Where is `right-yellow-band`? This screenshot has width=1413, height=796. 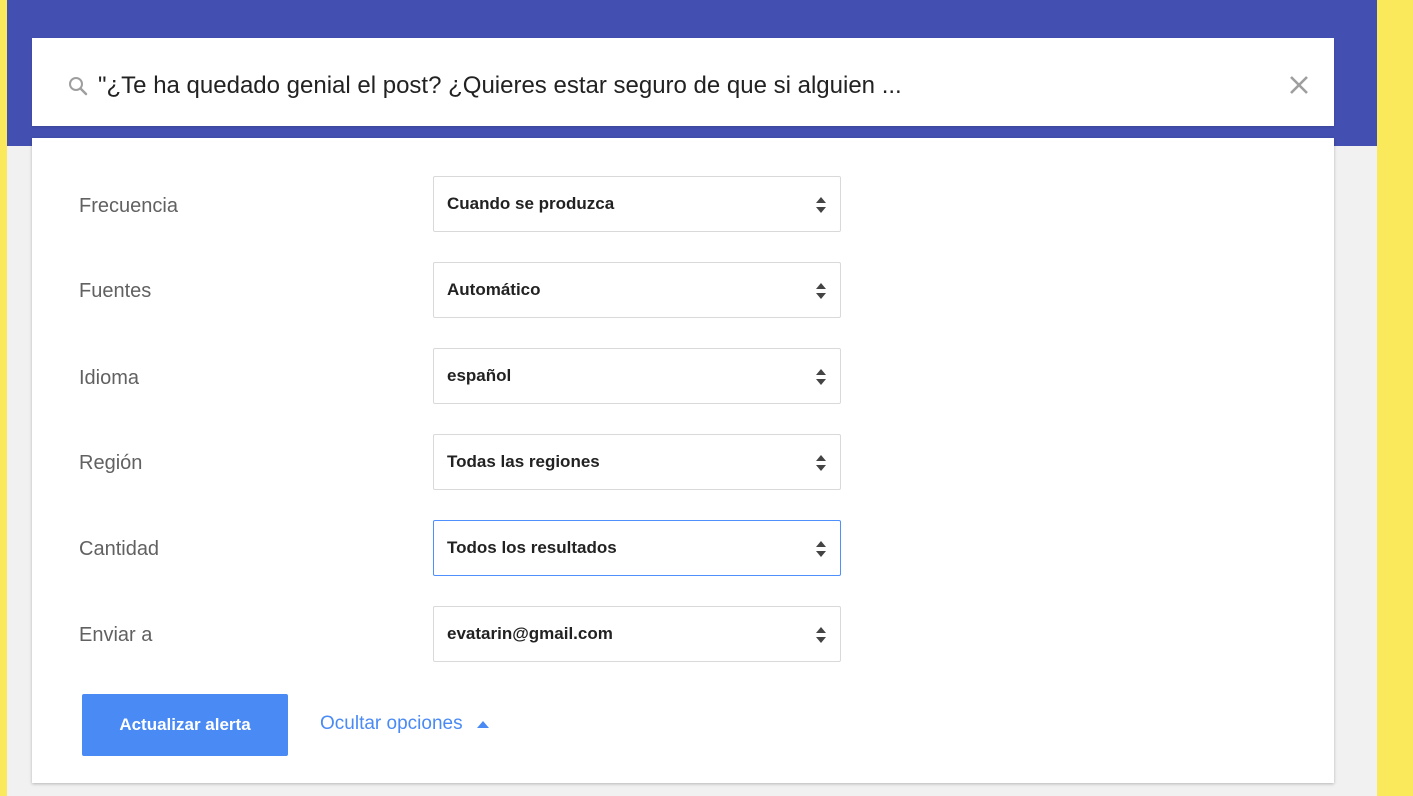
right-yellow-band is located at coordinates (1395, 398).